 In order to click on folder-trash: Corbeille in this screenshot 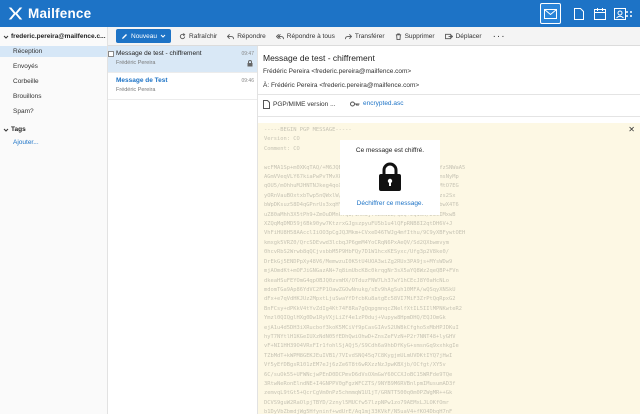, I will do `click(53, 81)`.